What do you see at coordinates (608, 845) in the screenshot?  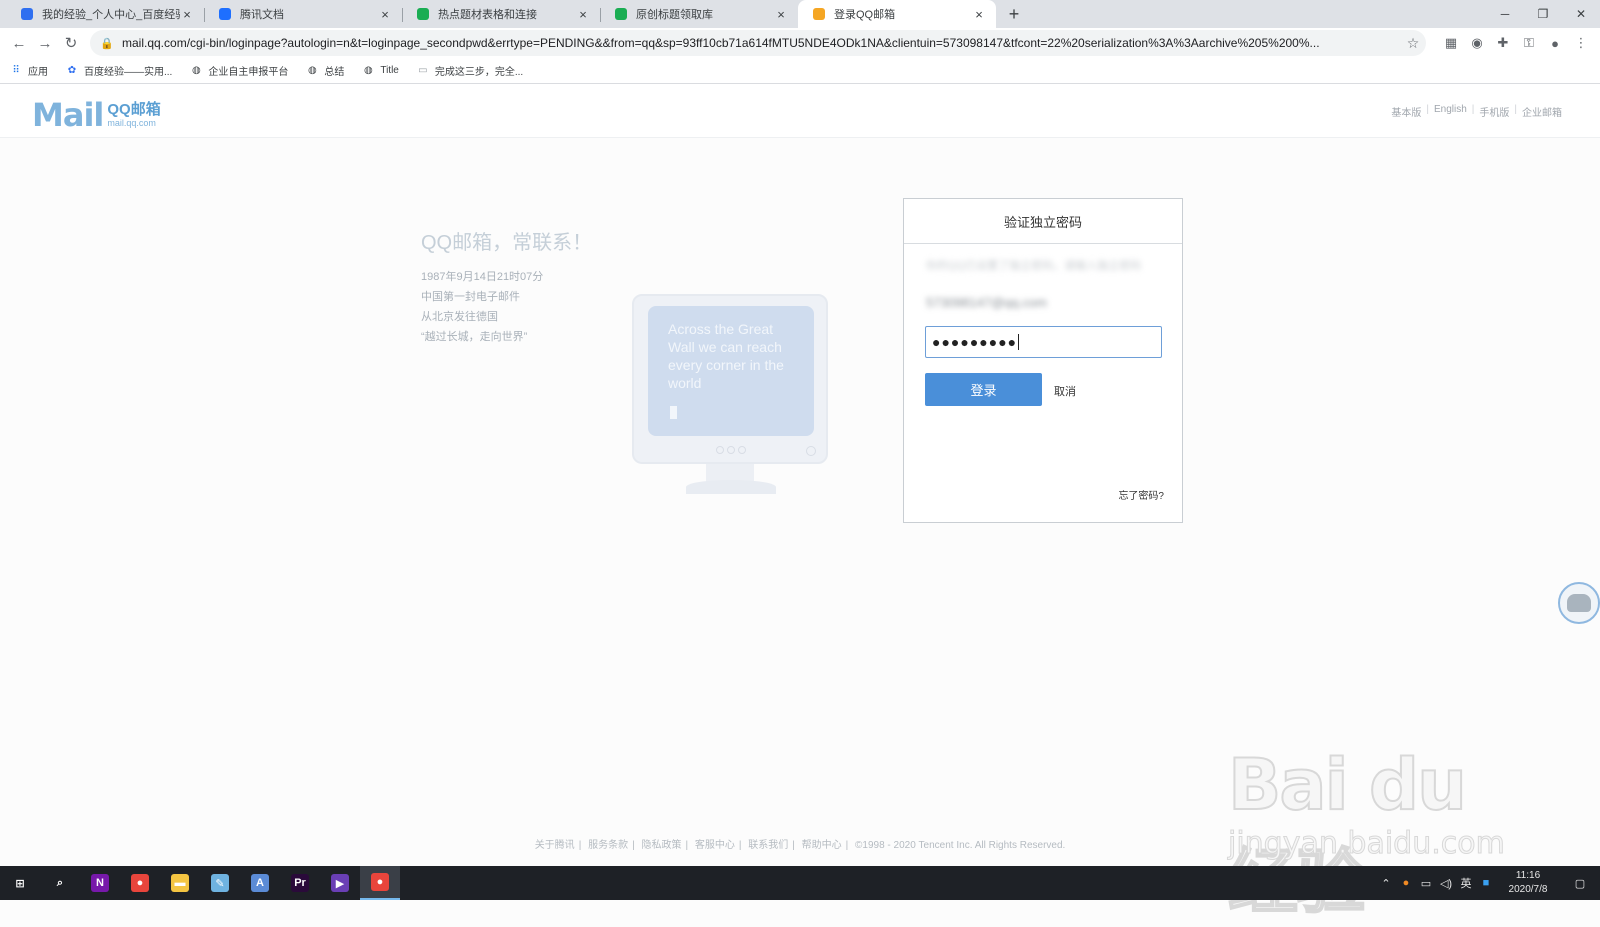 I see `footer-link-terms: 服务条款` at bounding box center [608, 845].